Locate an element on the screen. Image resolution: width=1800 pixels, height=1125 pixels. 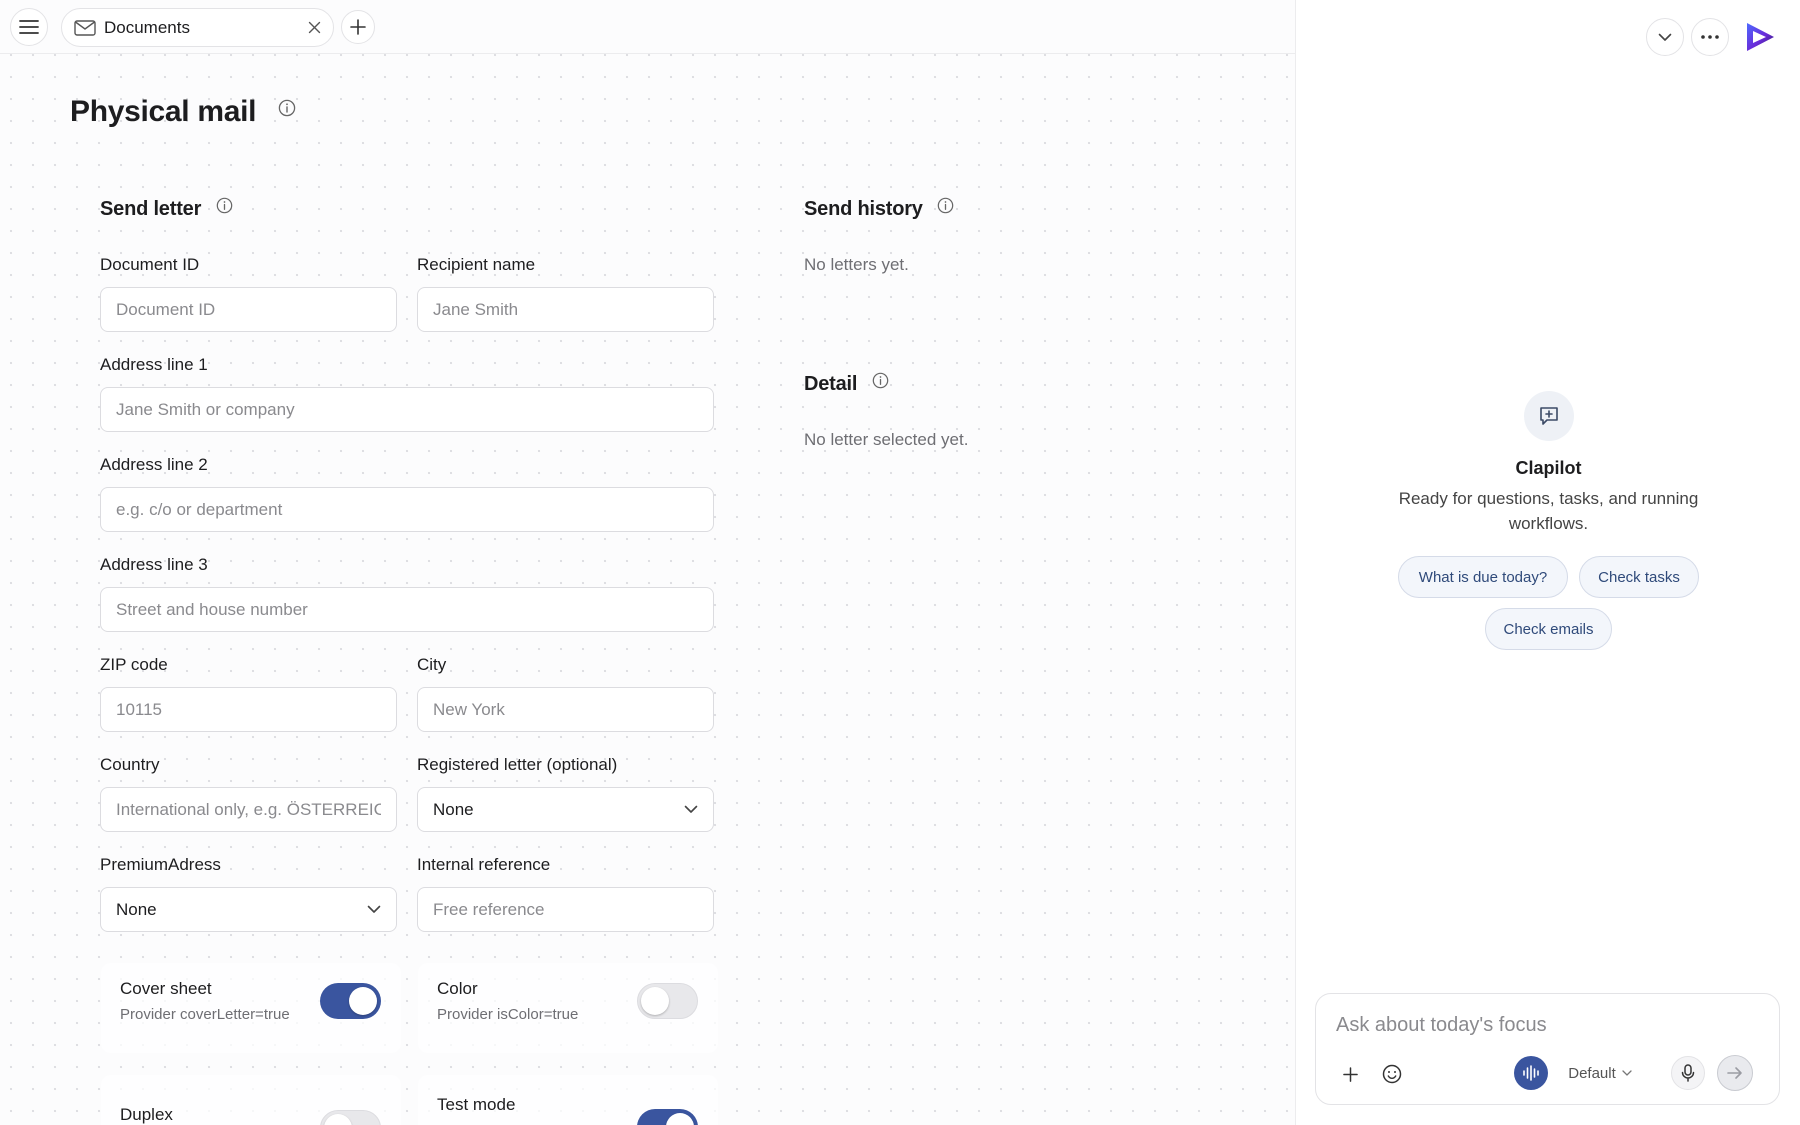
mail-icon is located at coordinates (85, 27).